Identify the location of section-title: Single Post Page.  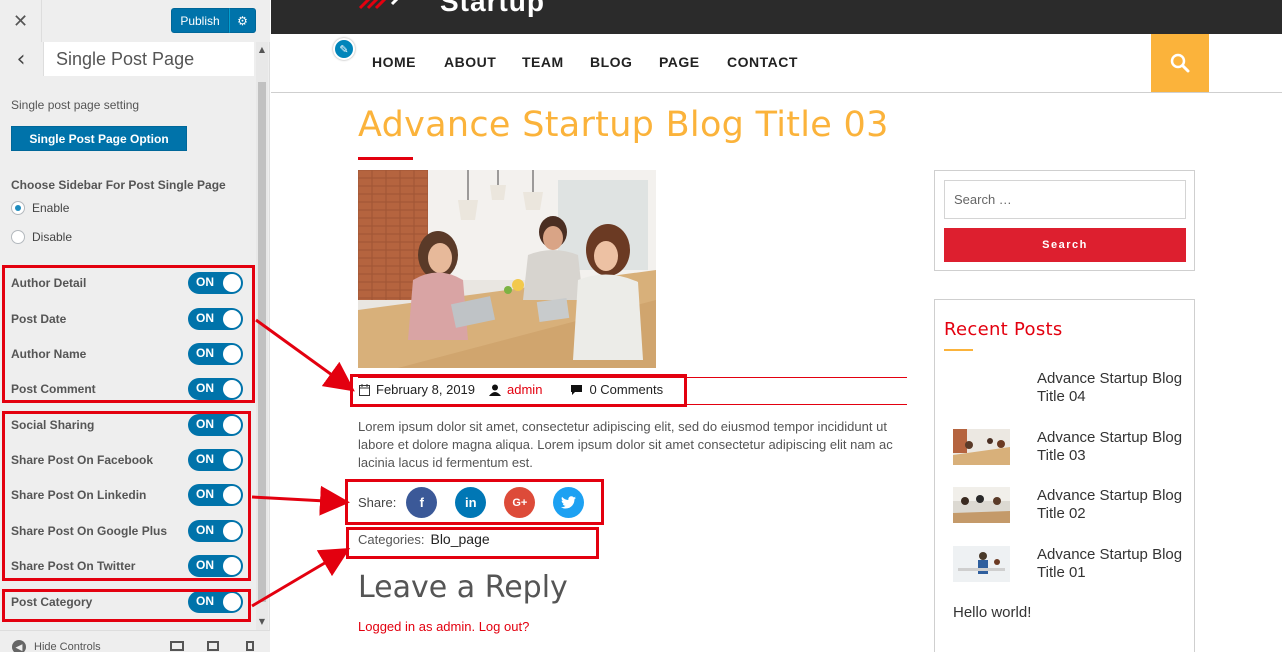
(148, 59).